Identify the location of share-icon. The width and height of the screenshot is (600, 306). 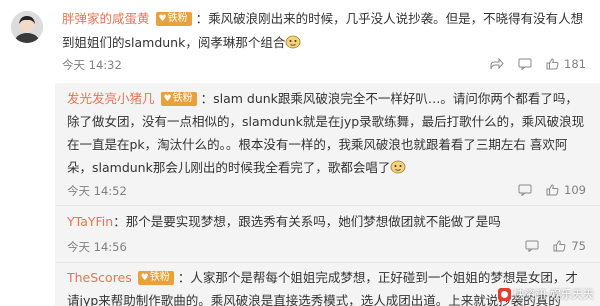
(497, 64).